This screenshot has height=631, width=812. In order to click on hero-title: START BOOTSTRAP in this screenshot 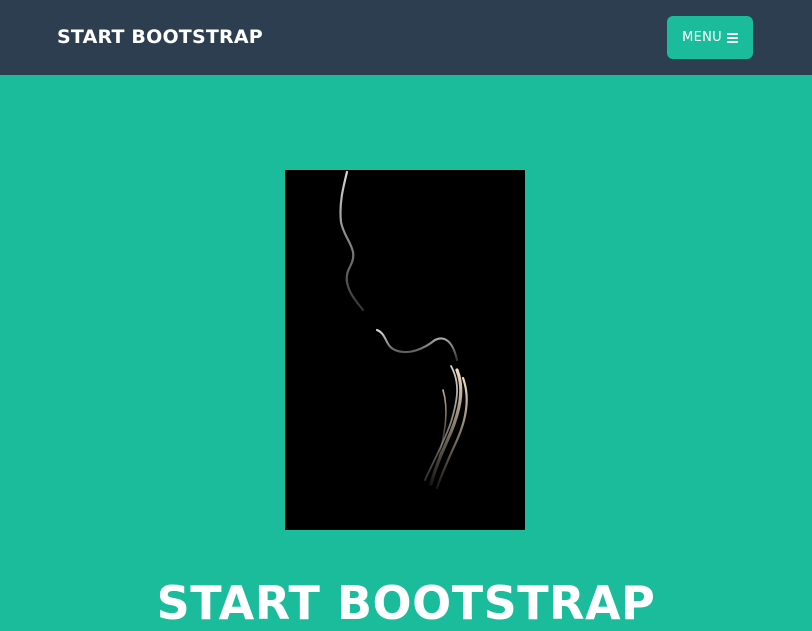, I will do `click(406, 603)`.